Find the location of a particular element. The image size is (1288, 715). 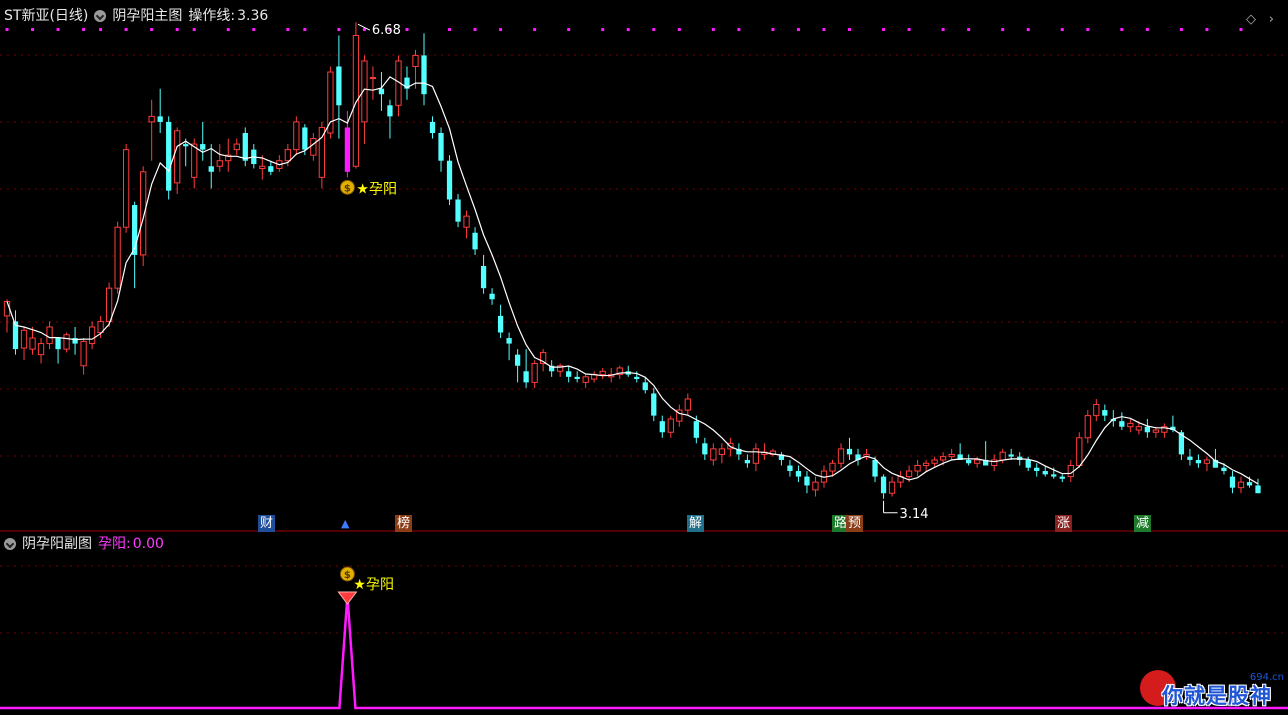

op-line-label: 操作线: is located at coordinates (212, 16).